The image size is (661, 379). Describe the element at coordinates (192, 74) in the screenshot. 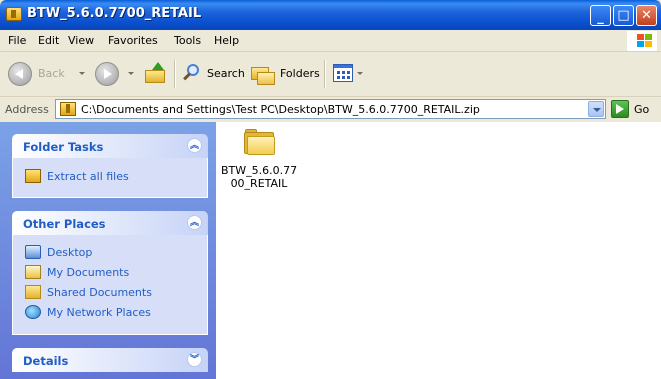

I see `search-icon` at that location.